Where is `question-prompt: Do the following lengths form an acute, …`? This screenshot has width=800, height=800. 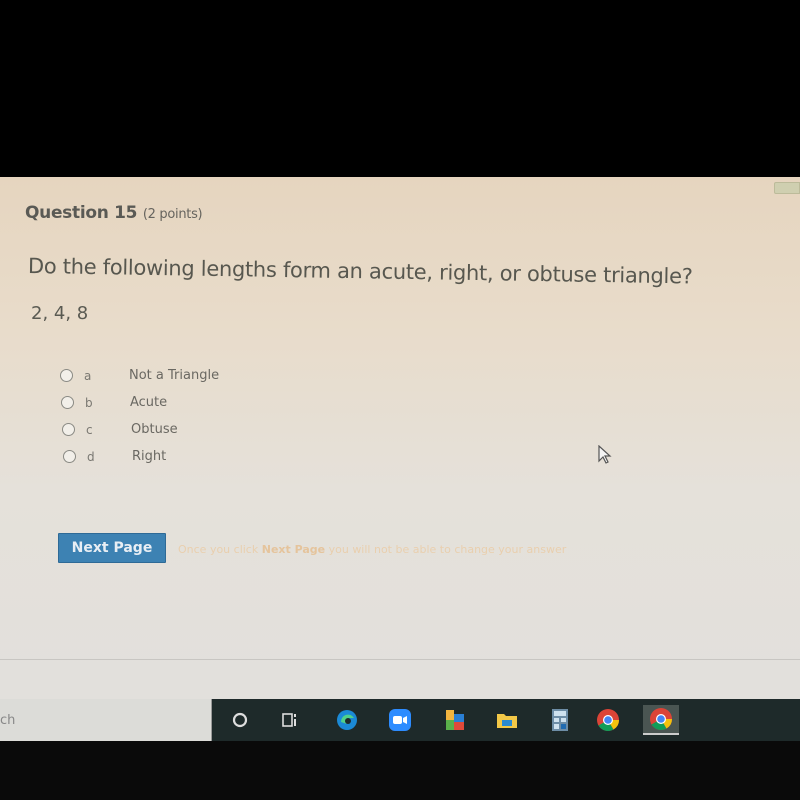 question-prompt: Do the following lengths form an acute, … is located at coordinates (360, 271).